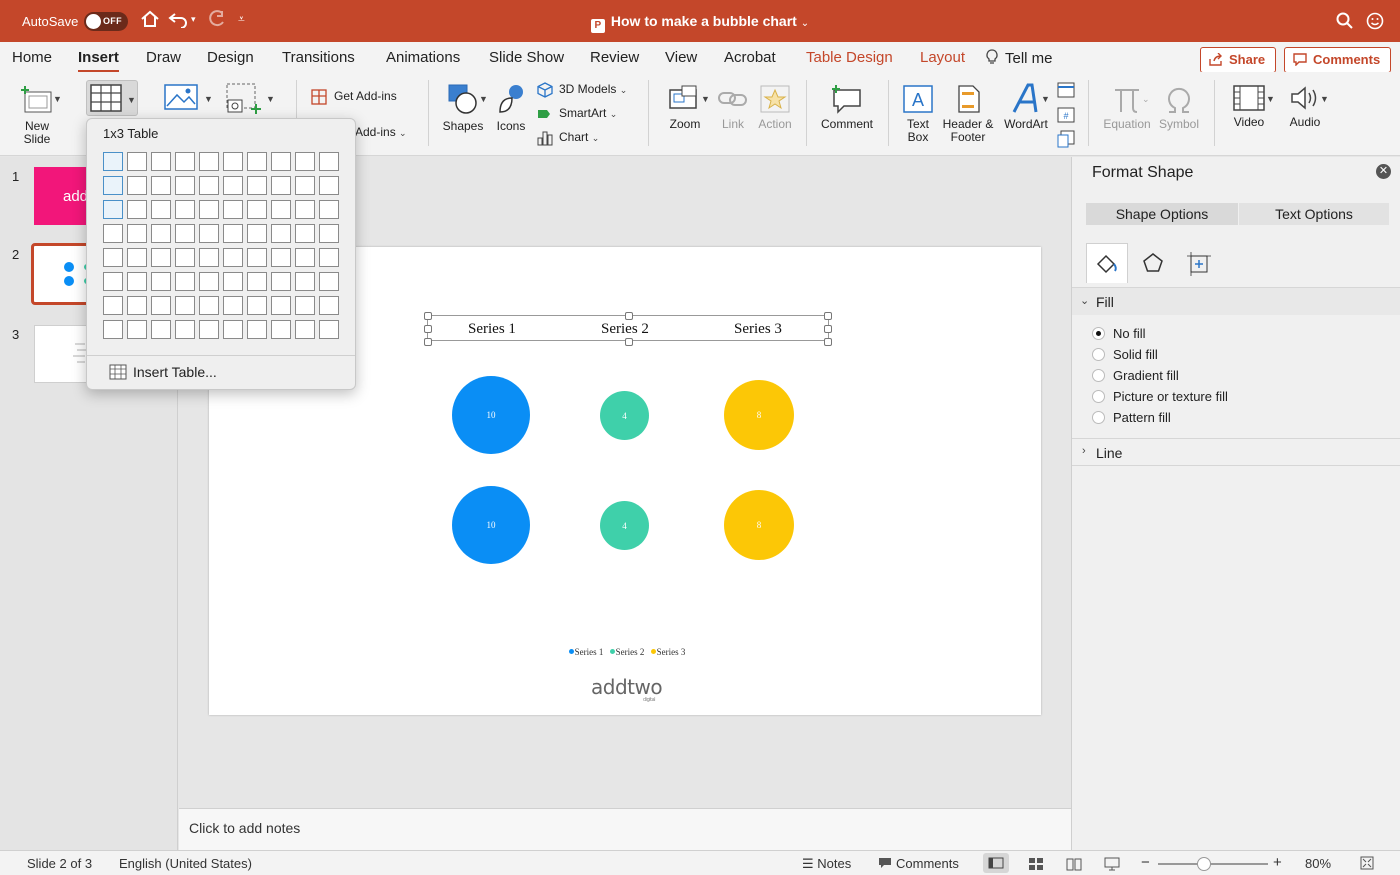 Image resolution: width=1400 pixels, height=875 pixels. What do you see at coordinates (526, 57) in the screenshot?
I see `tab-slide-show: Slide Show` at bounding box center [526, 57].